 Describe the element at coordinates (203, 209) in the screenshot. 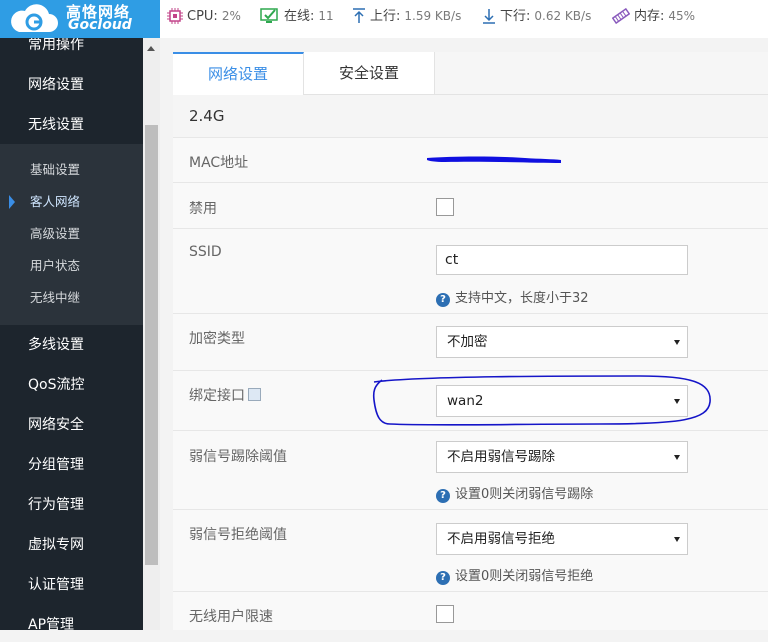

I see `disable-label: 禁用` at that location.